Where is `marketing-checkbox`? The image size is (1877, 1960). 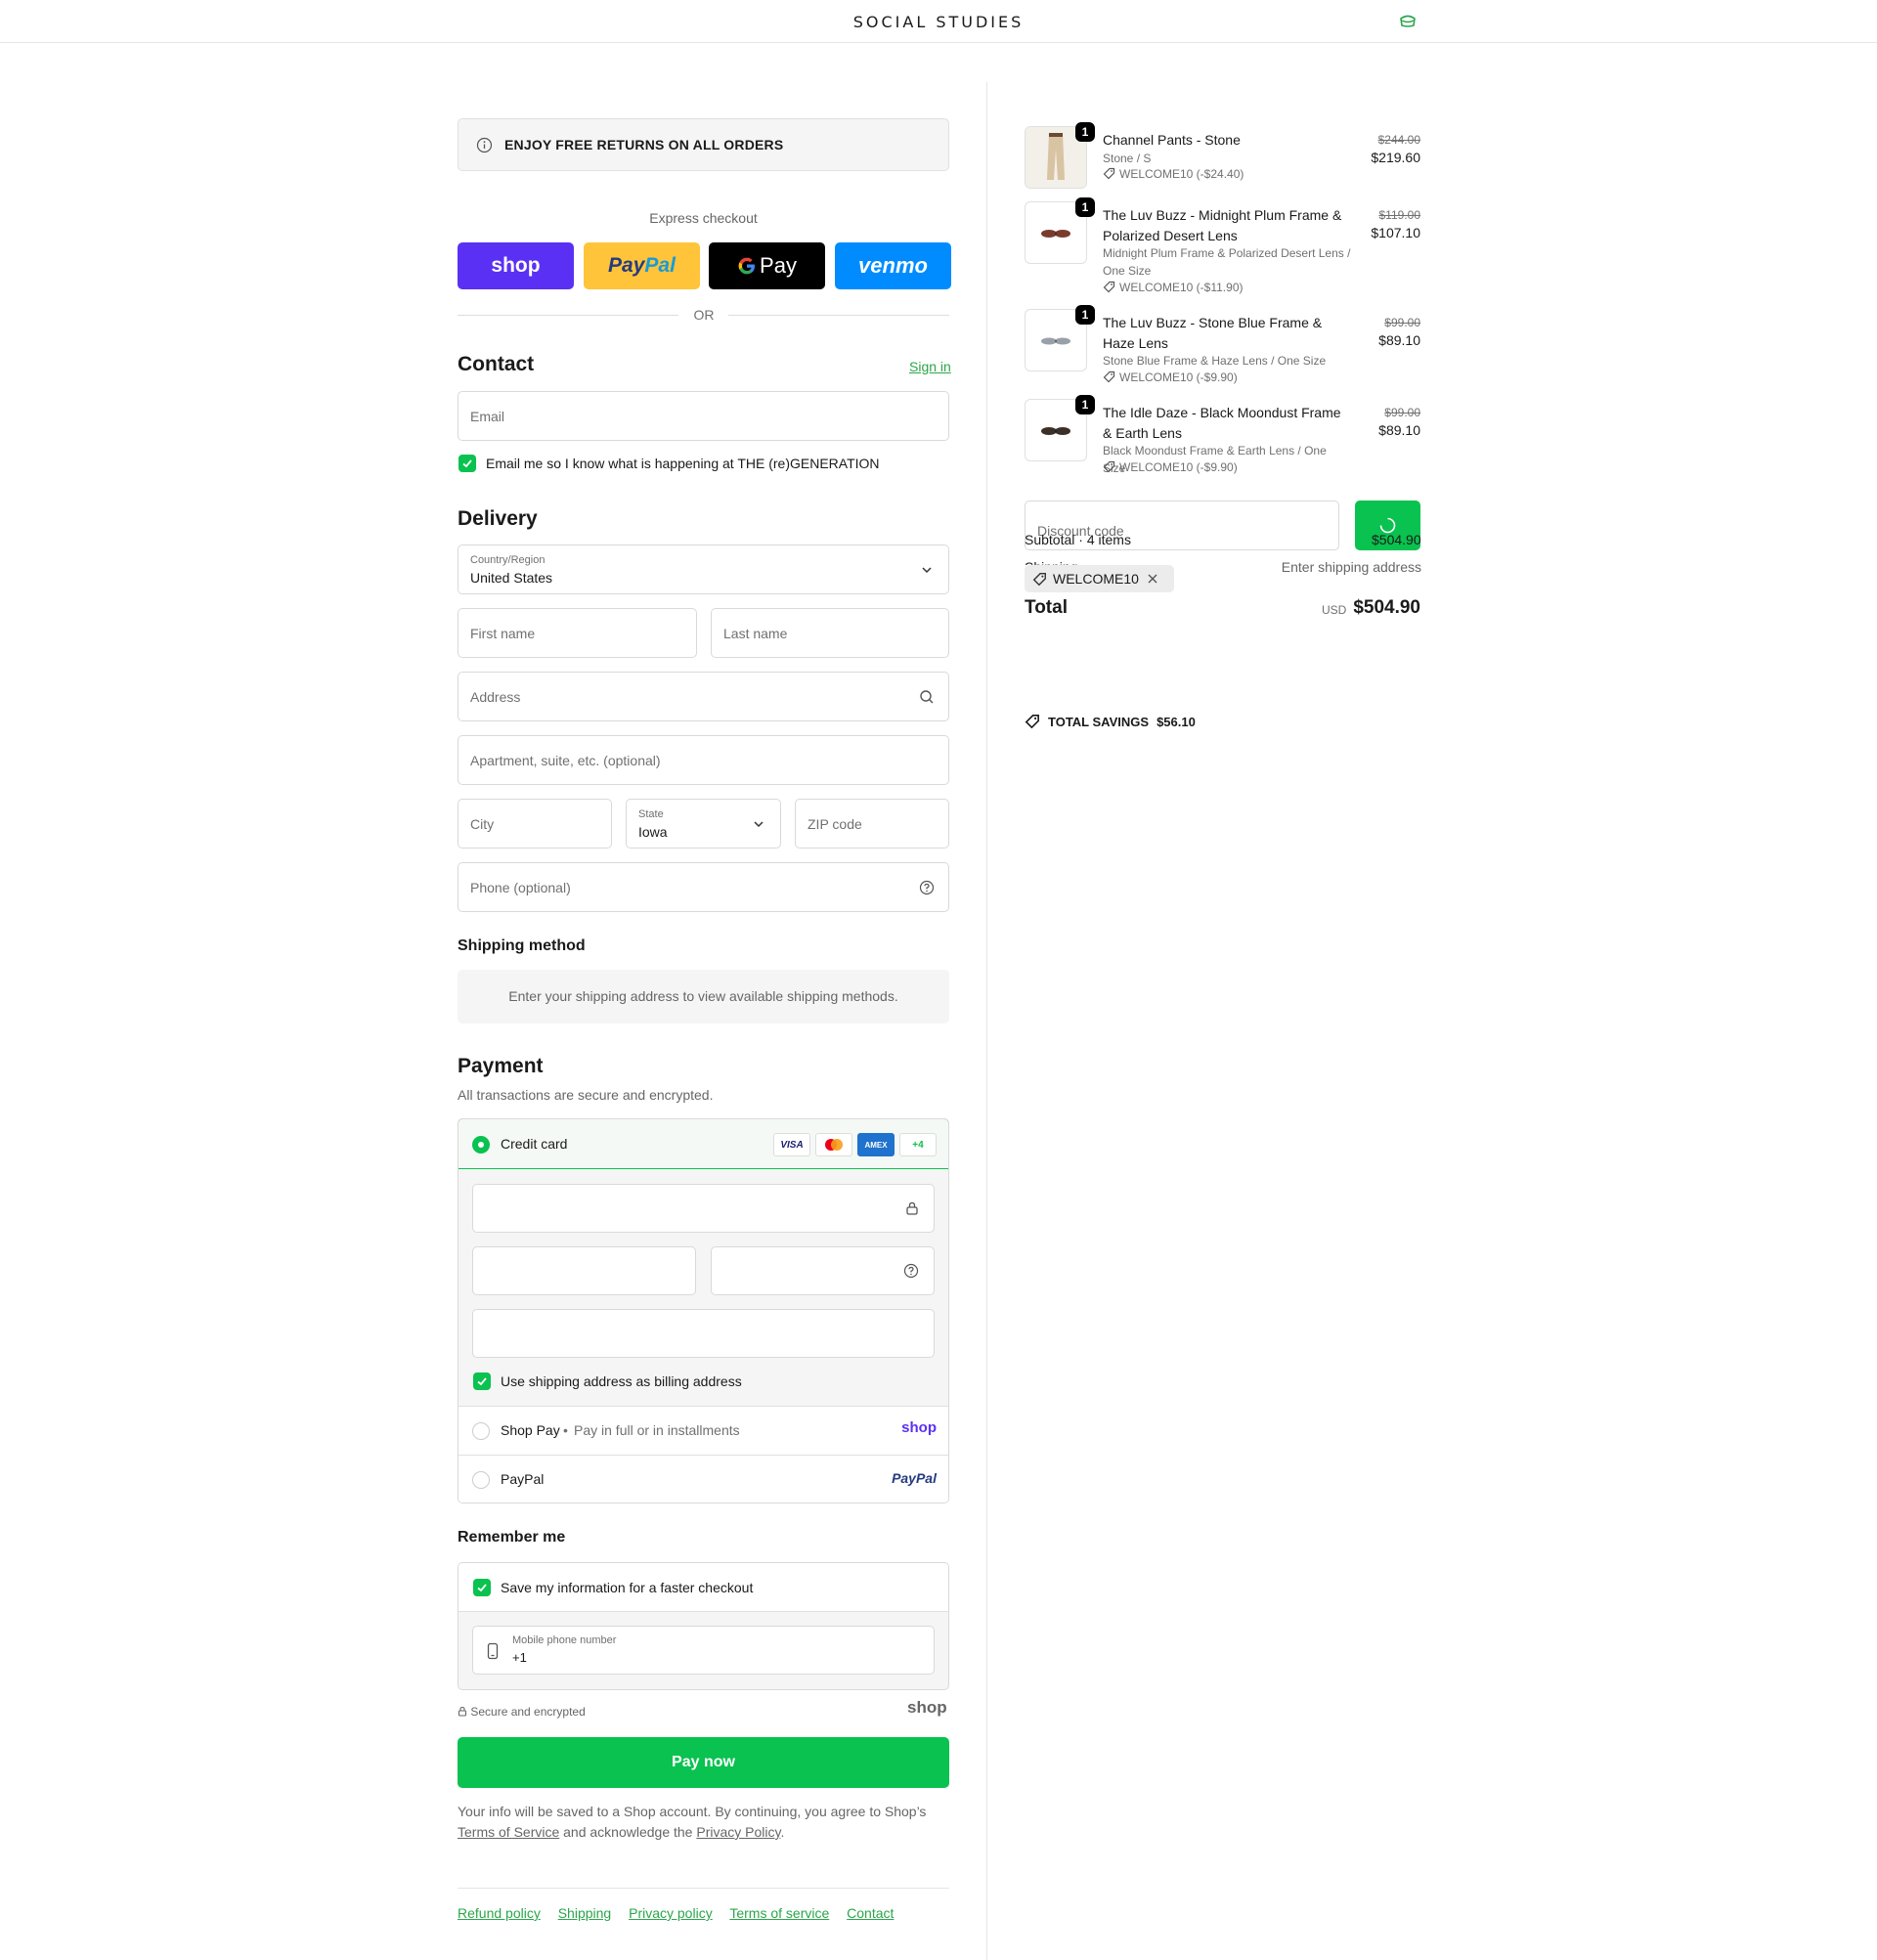 marketing-checkbox is located at coordinates (467, 464).